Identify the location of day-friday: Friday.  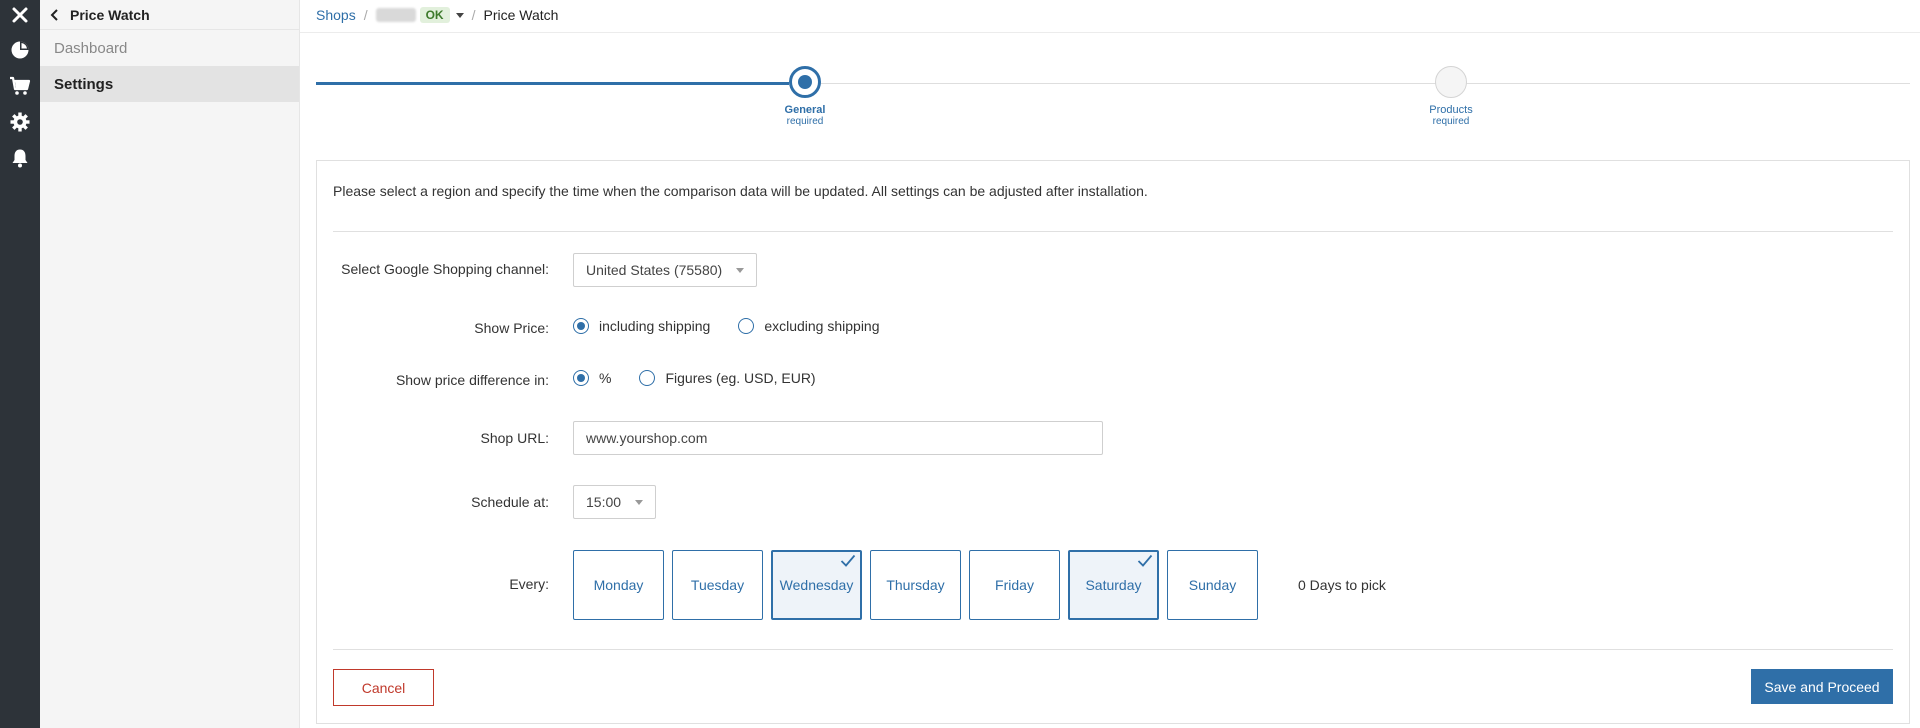
(1014, 585).